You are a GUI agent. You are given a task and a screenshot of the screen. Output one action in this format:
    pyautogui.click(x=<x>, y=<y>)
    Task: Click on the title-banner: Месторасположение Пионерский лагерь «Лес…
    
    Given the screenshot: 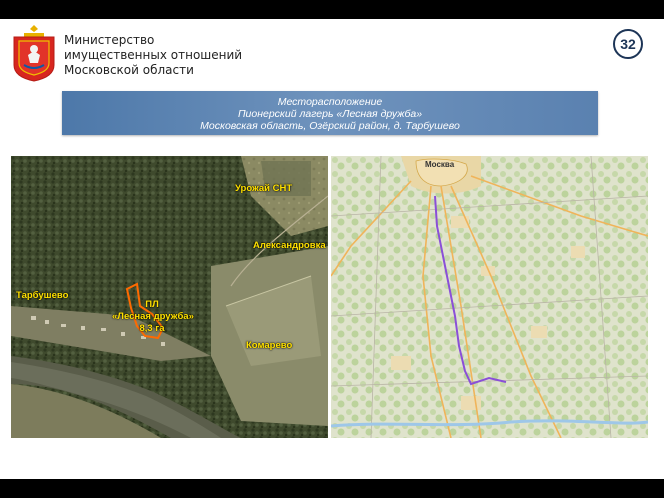 What is the action you would take?
    pyautogui.click(x=330, y=113)
    